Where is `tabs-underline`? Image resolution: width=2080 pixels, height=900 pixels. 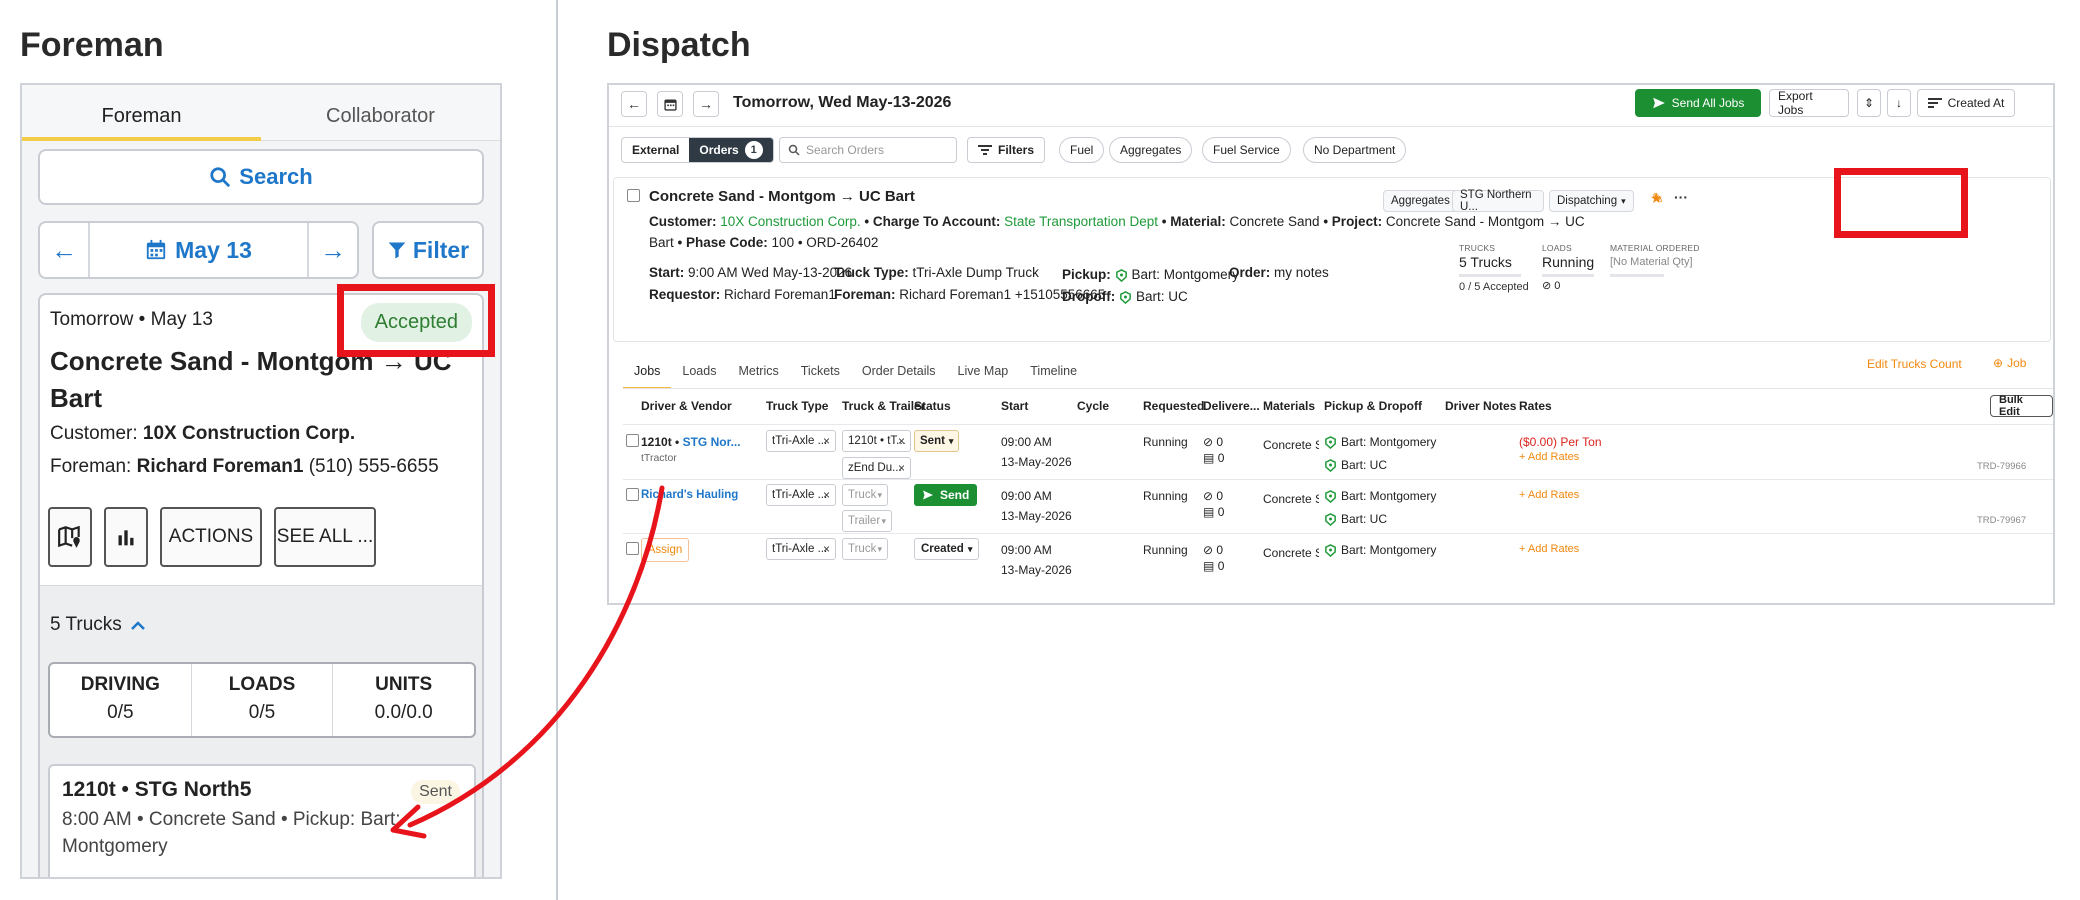
tabs-underline is located at coordinates (1338, 388).